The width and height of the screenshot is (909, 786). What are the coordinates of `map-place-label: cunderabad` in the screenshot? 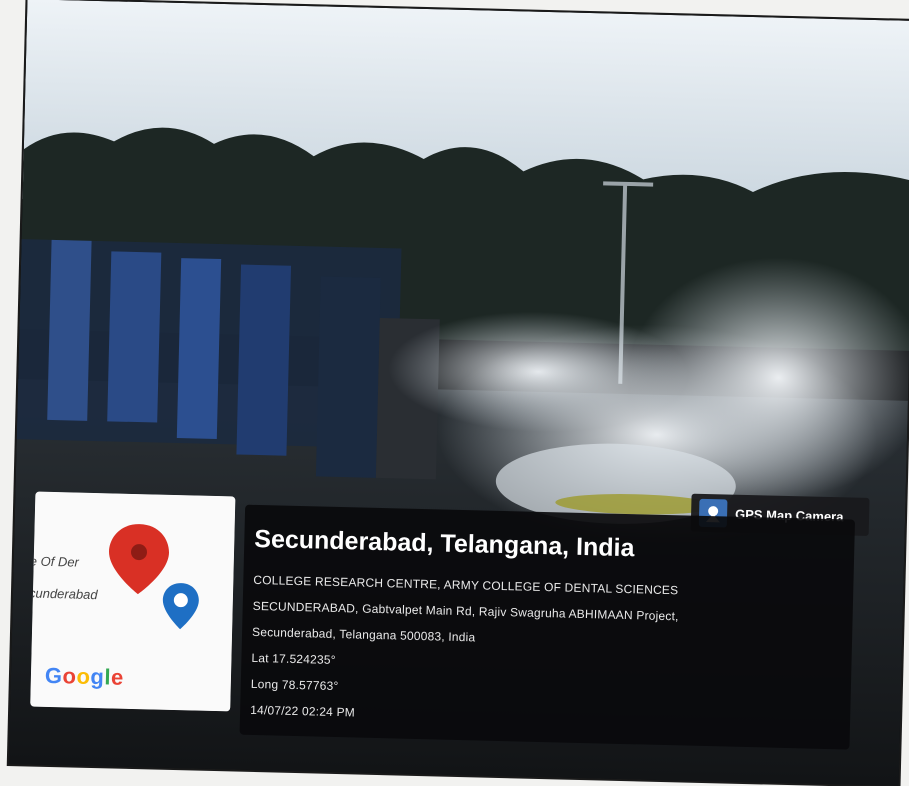 It's located at (64, 594).